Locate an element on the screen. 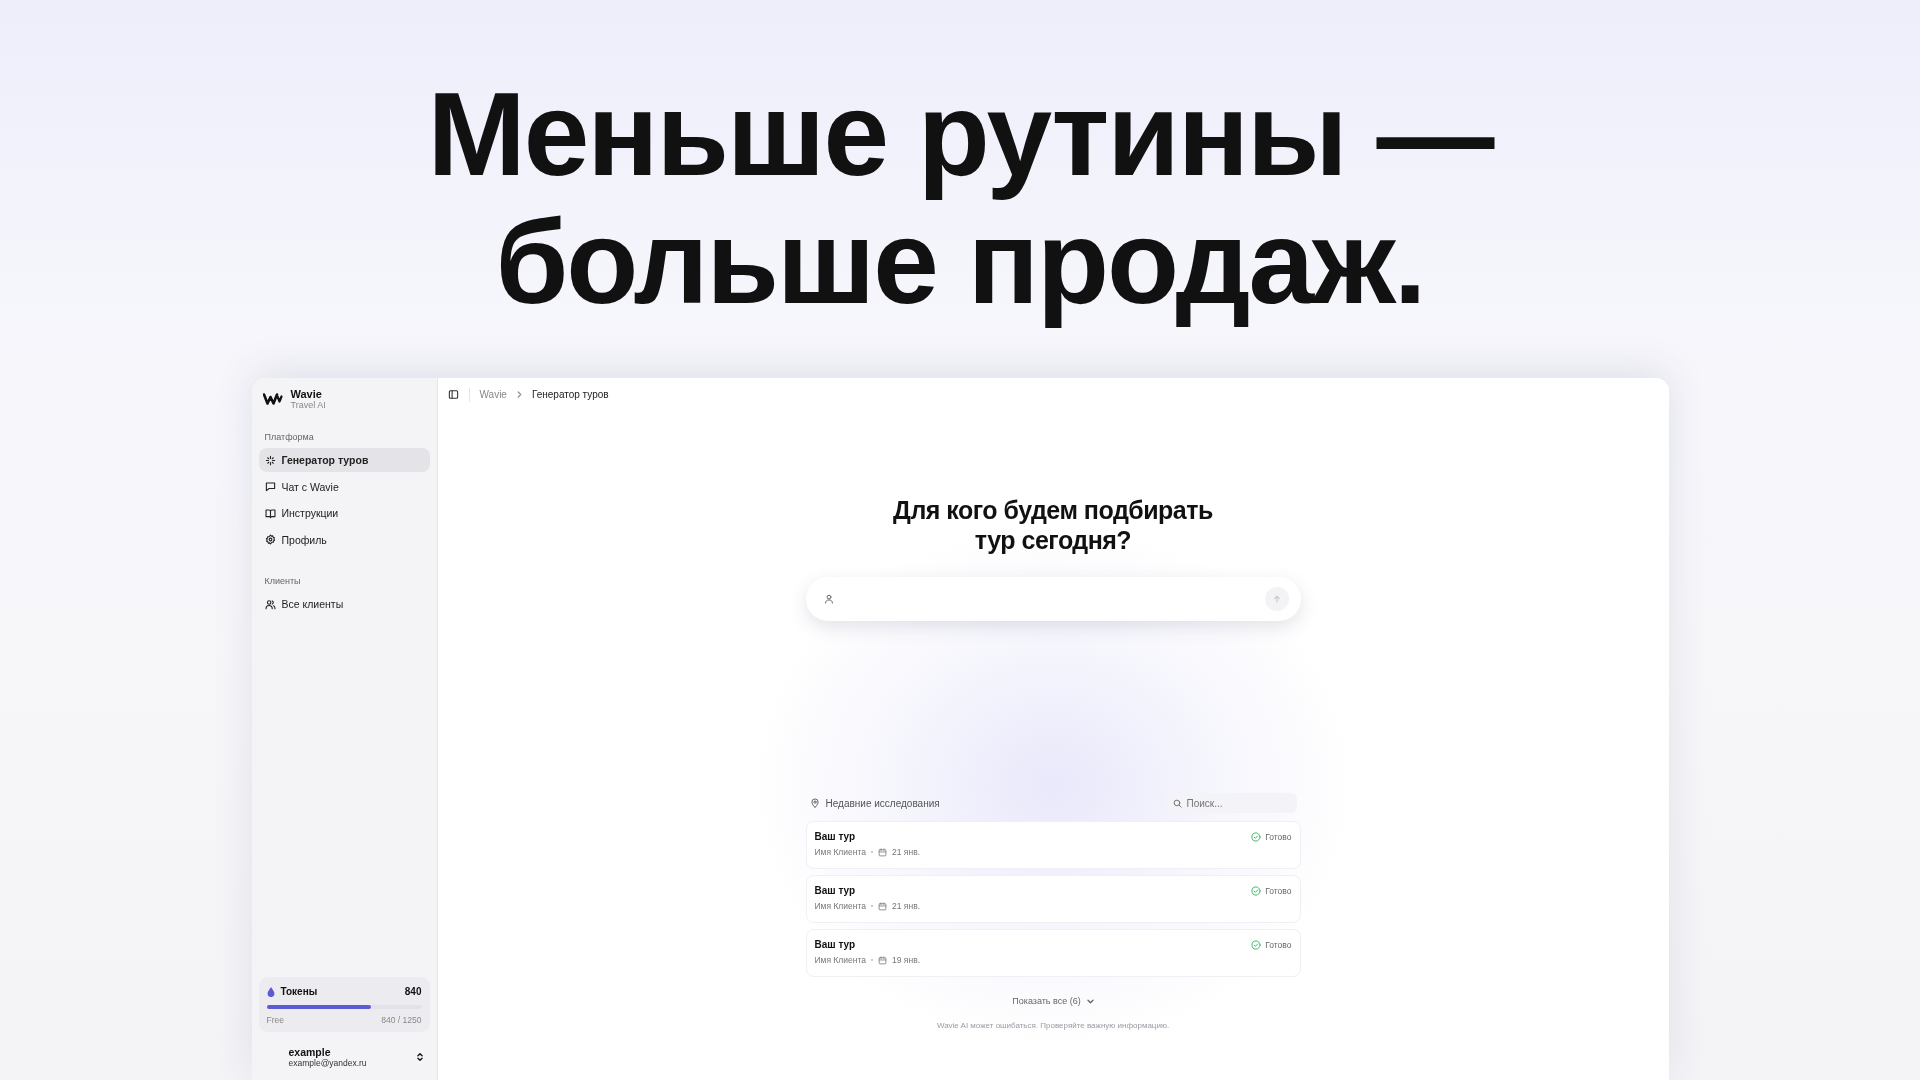  brand-subtitle: Travel AI is located at coordinates (308, 405).